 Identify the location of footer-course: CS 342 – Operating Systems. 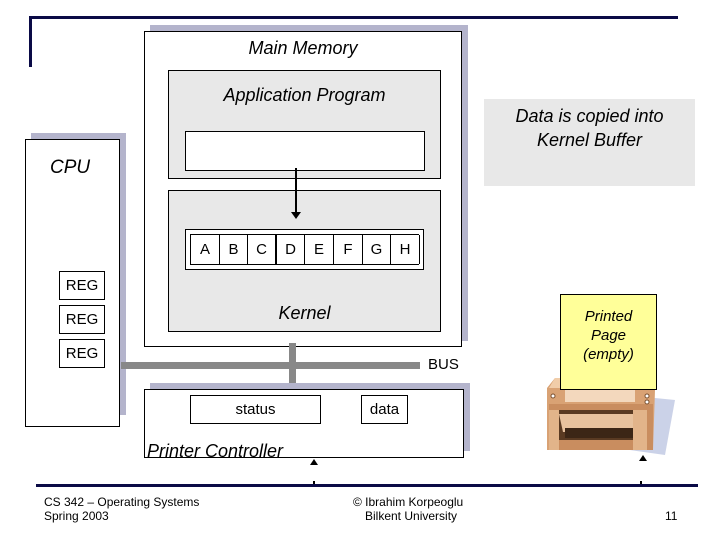
(122, 502).